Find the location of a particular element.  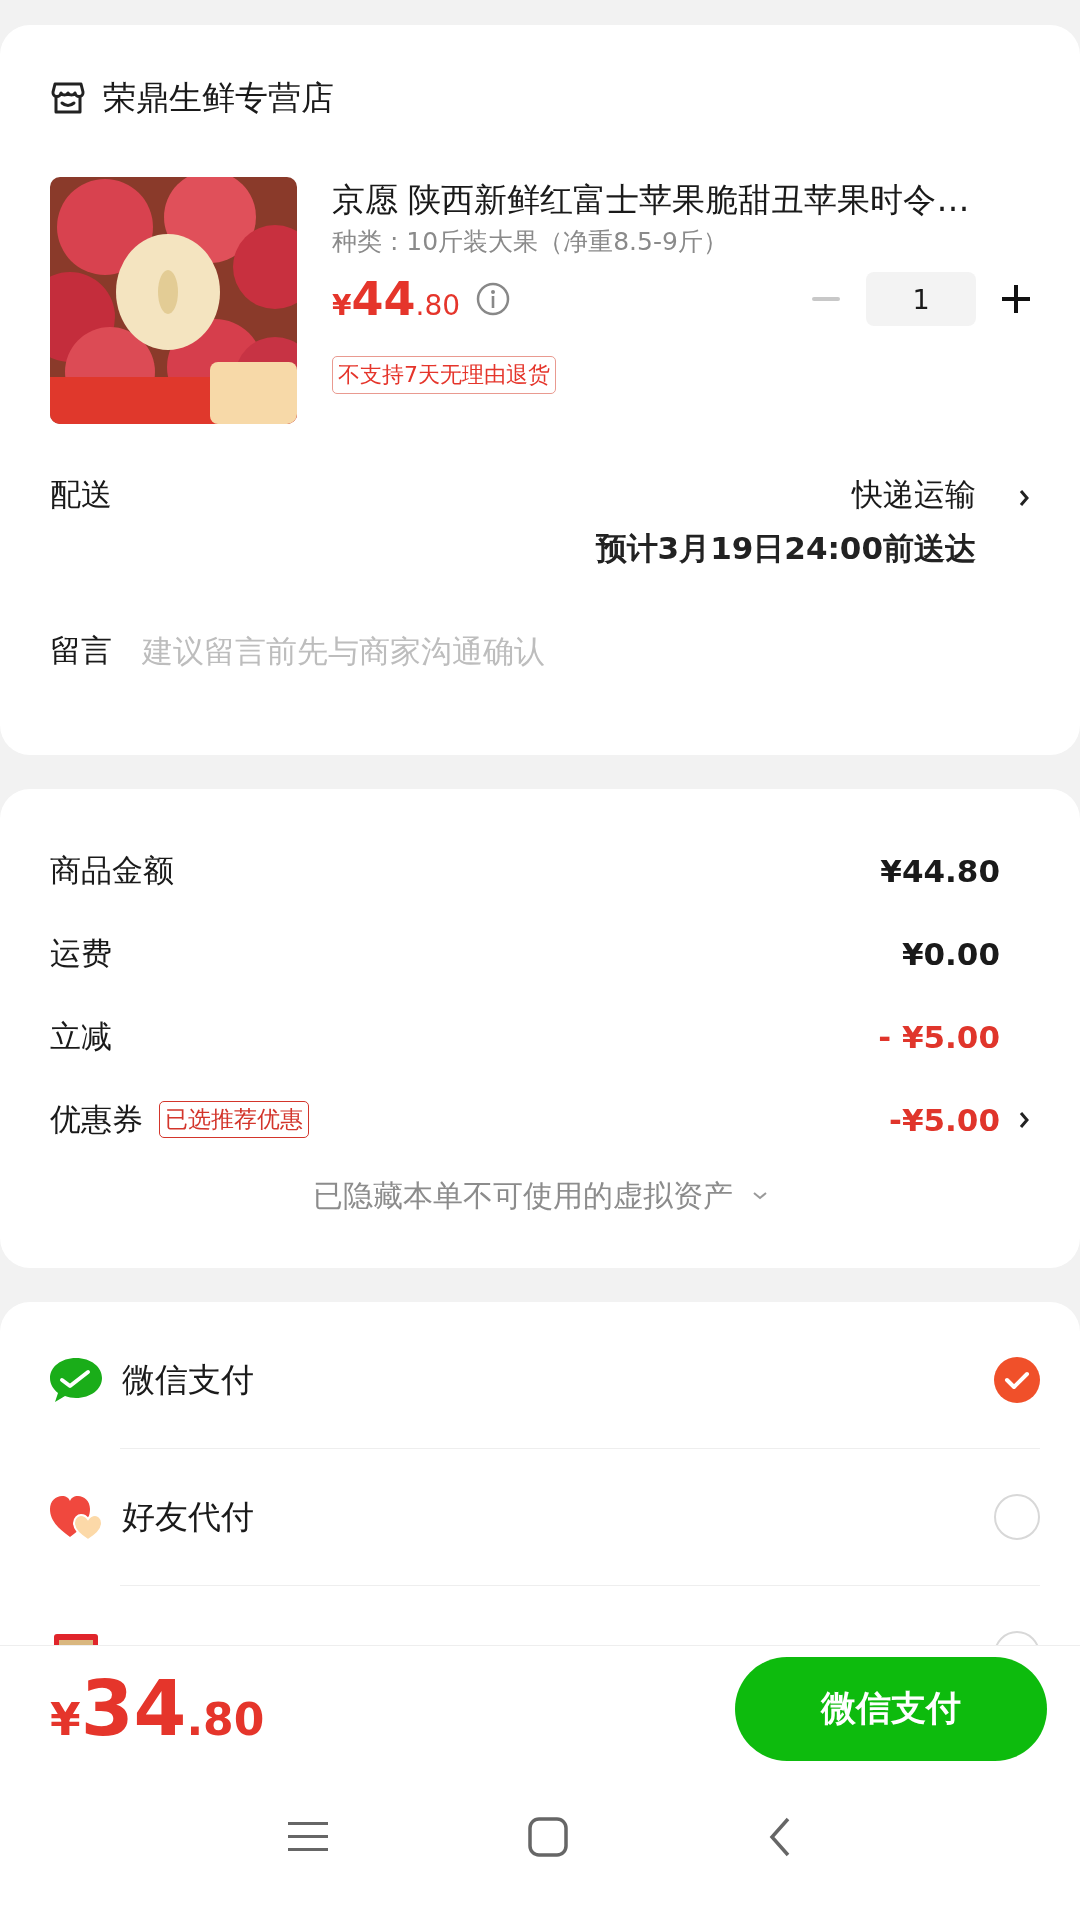

summary-value: -¥5.00 is located at coordinates (944, 1119).